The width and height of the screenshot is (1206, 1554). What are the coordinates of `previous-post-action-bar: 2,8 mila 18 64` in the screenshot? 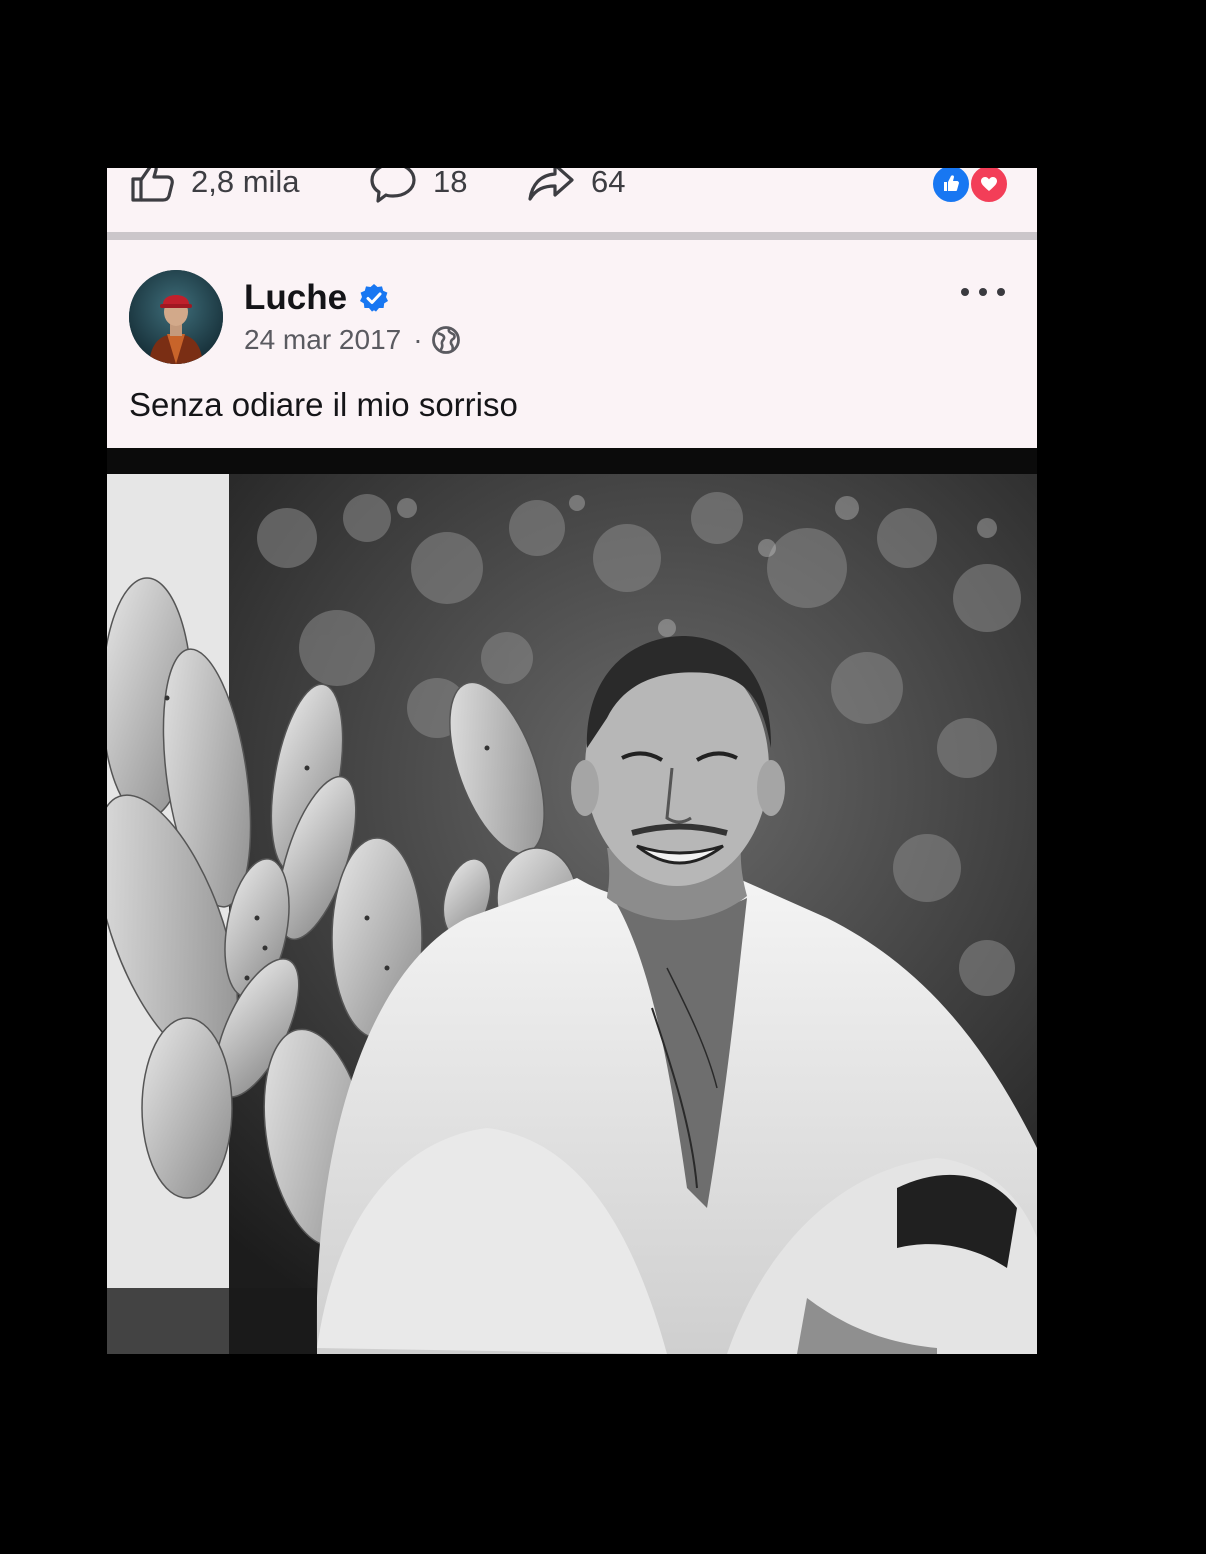 It's located at (572, 200).